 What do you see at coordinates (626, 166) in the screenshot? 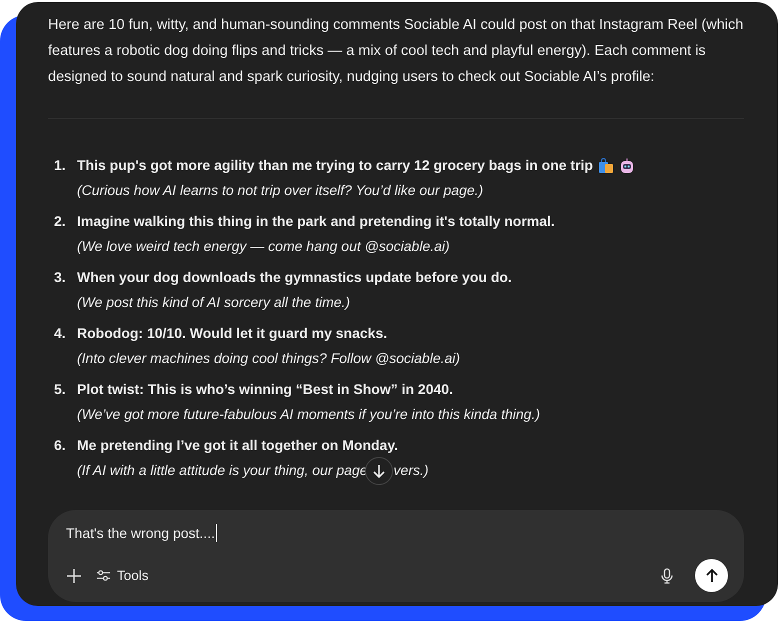
I see `robot-icon` at bounding box center [626, 166].